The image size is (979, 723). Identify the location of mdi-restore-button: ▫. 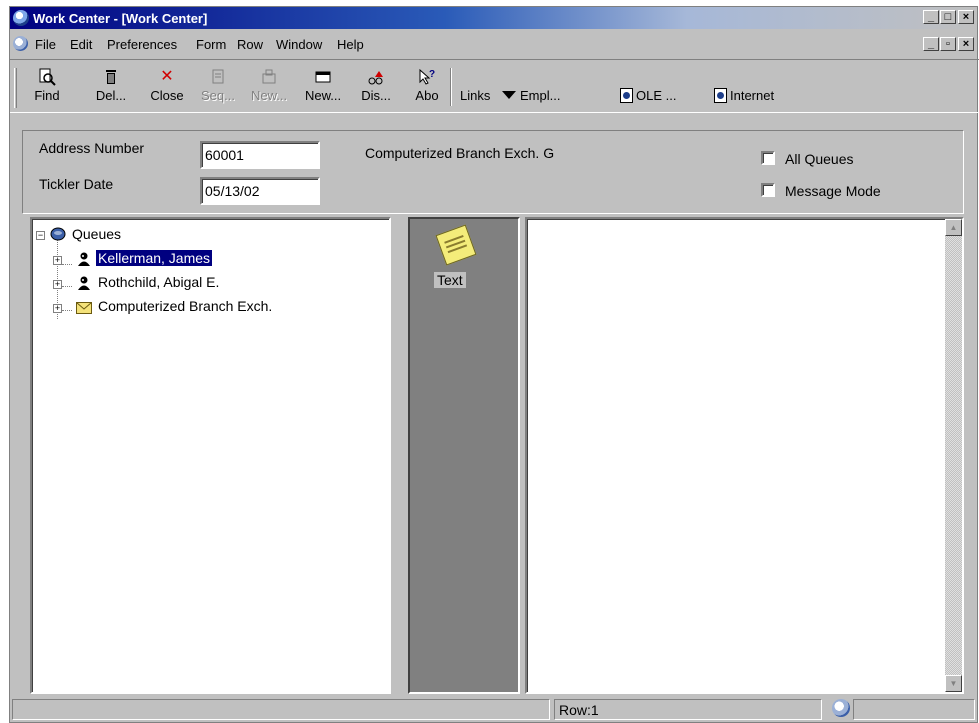
(948, 44).